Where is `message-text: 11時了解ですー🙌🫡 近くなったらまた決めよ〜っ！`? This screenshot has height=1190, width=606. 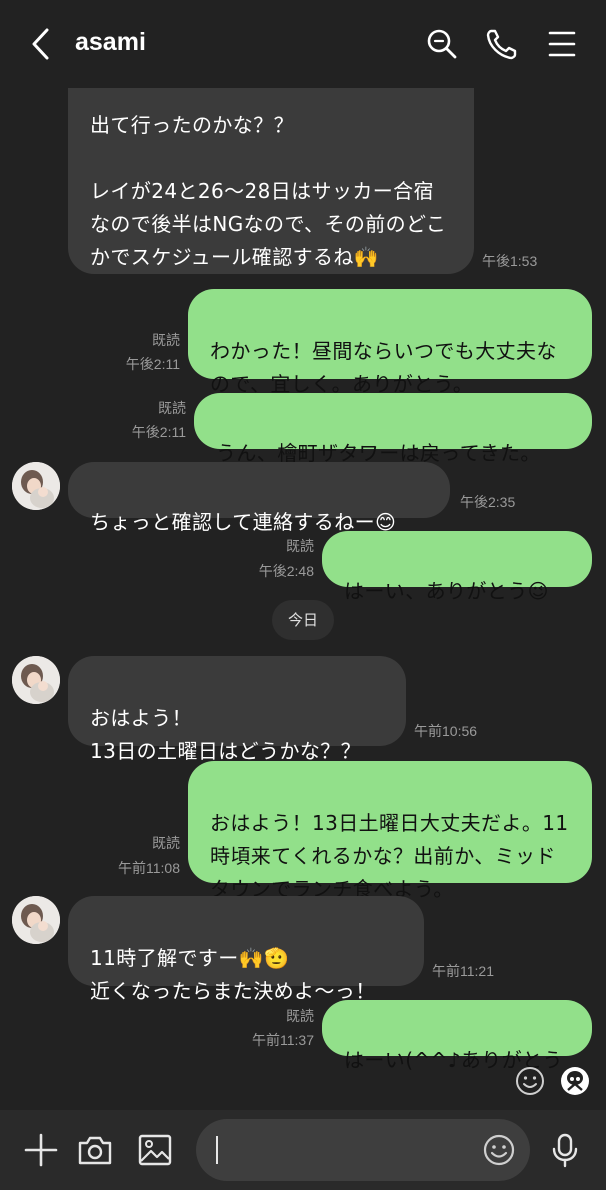 message-text: 11時了解ですー🙌🫡 近くなったらまた決めよ〜っ！ is located at coordinates (233, 974).